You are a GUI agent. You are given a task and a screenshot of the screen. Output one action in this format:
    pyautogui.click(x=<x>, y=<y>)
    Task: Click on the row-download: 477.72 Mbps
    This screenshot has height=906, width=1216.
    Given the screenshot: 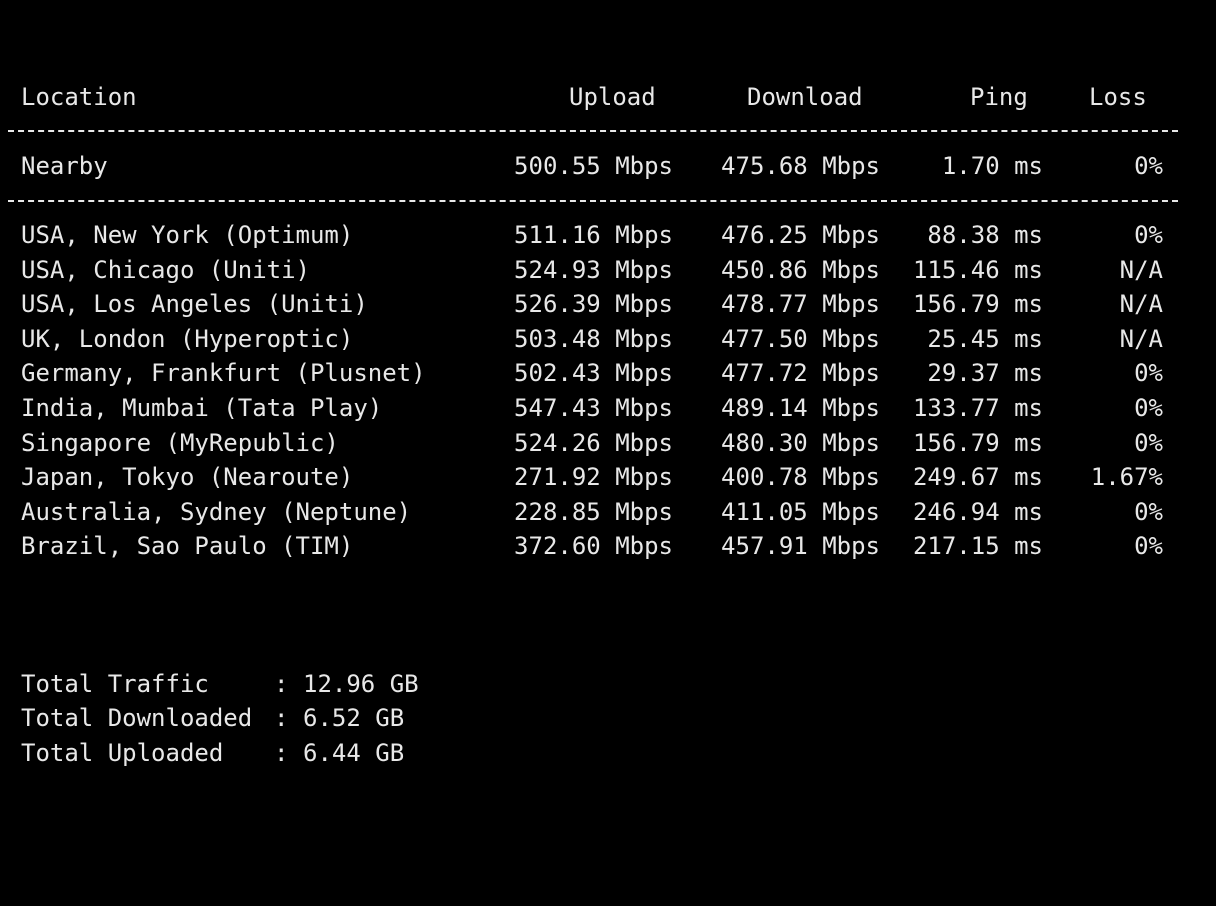 What is the action you would take?
    pyautogui.click(x=800, y=373)
    